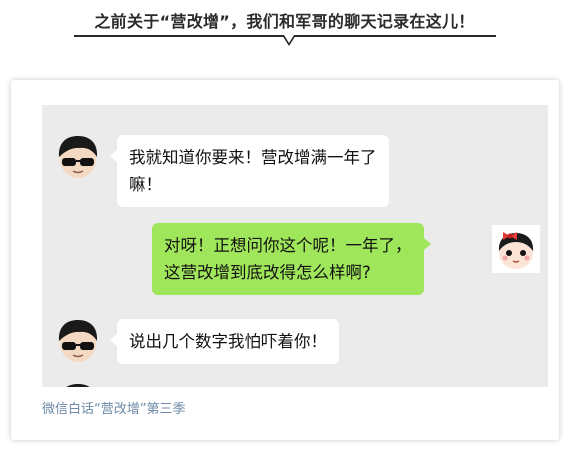 The width and height of the screenshot is (569, 452). What do you see at coordinates (228, 341) in the screenshot?
I see `chat-bubble-line: 说出几个数字我怕吓着你！` at bounding box center [228, 341].